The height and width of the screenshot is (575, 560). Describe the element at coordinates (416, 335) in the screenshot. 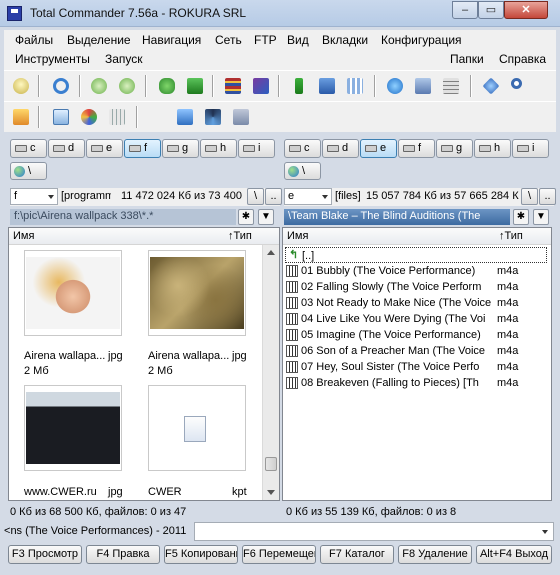

I see `file-row: 05 Imagine (The Voice Performance) m4a` at that location.